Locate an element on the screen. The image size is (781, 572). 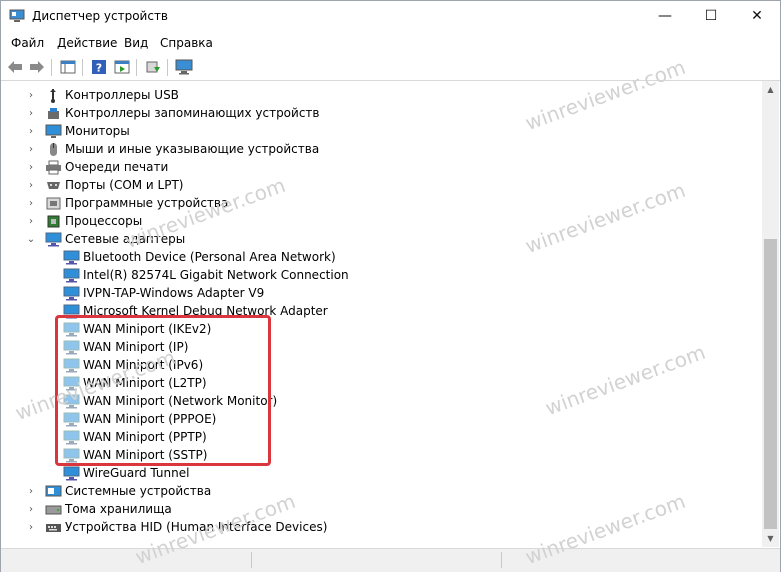
printer-icon is located at coordinates (53, 167).